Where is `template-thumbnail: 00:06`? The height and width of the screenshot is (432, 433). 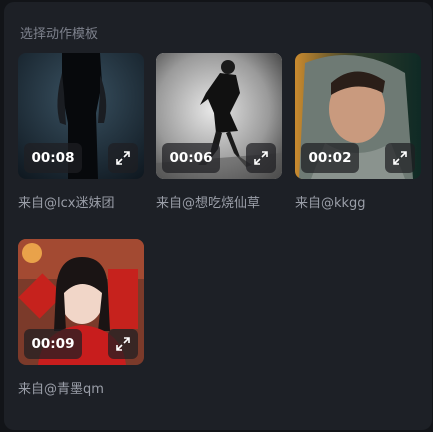 template-thumbnail: 00:06 is located at coordinates (219, 116).